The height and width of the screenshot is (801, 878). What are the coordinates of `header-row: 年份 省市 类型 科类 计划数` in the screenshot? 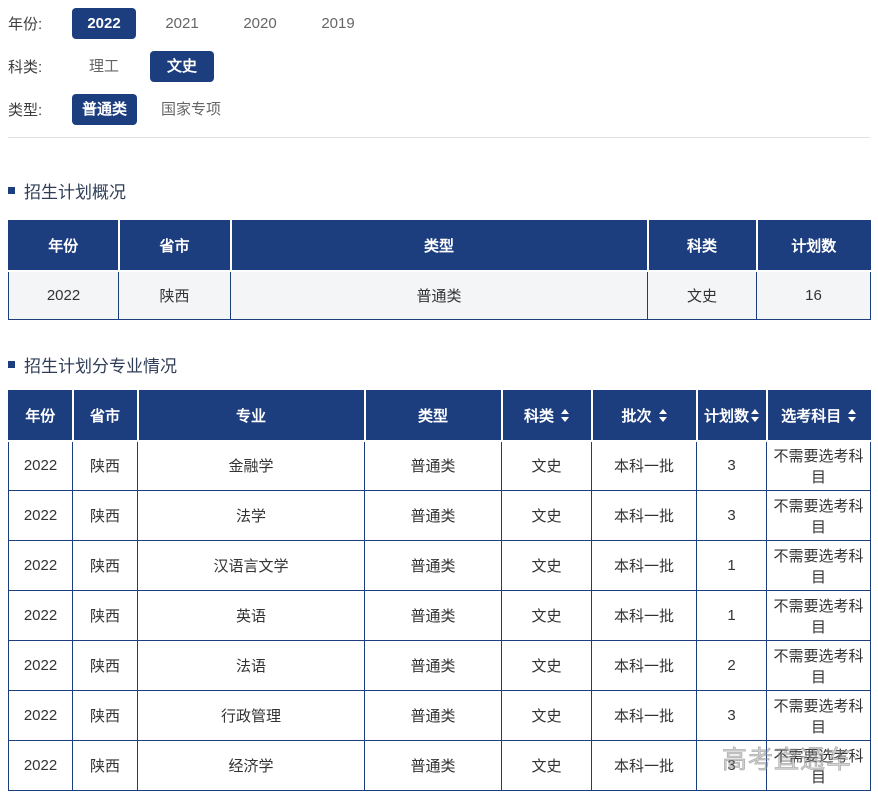 It's located at (439, 246).